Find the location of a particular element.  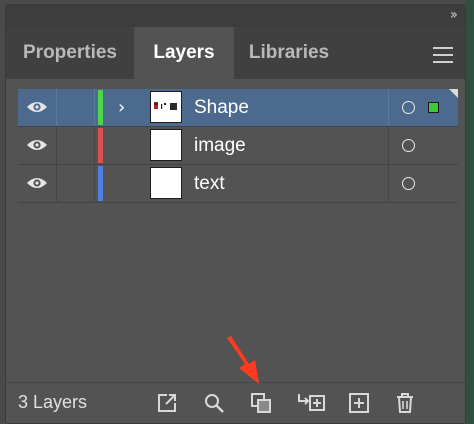

panel-menu-icon is located at coordinates (443, 57).